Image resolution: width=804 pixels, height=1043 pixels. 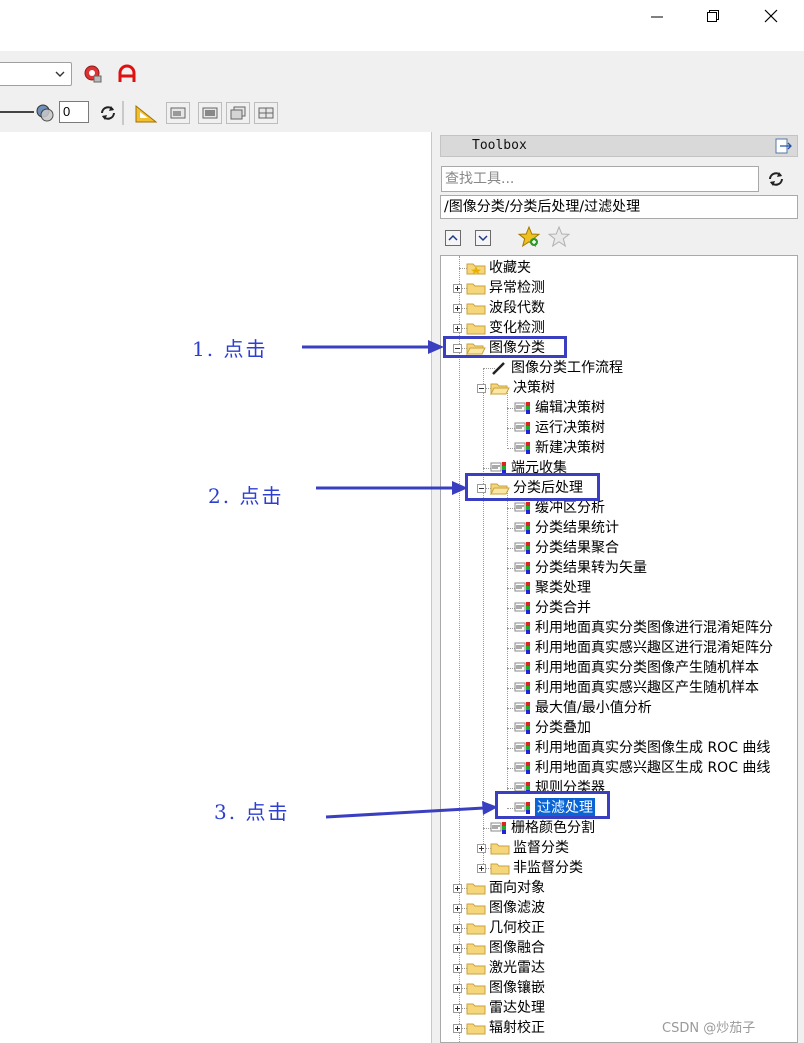 I want to click on tree-tool-item: 利用地面真实分类图像进行混淆矩阵分, so click(x=637, y=628).